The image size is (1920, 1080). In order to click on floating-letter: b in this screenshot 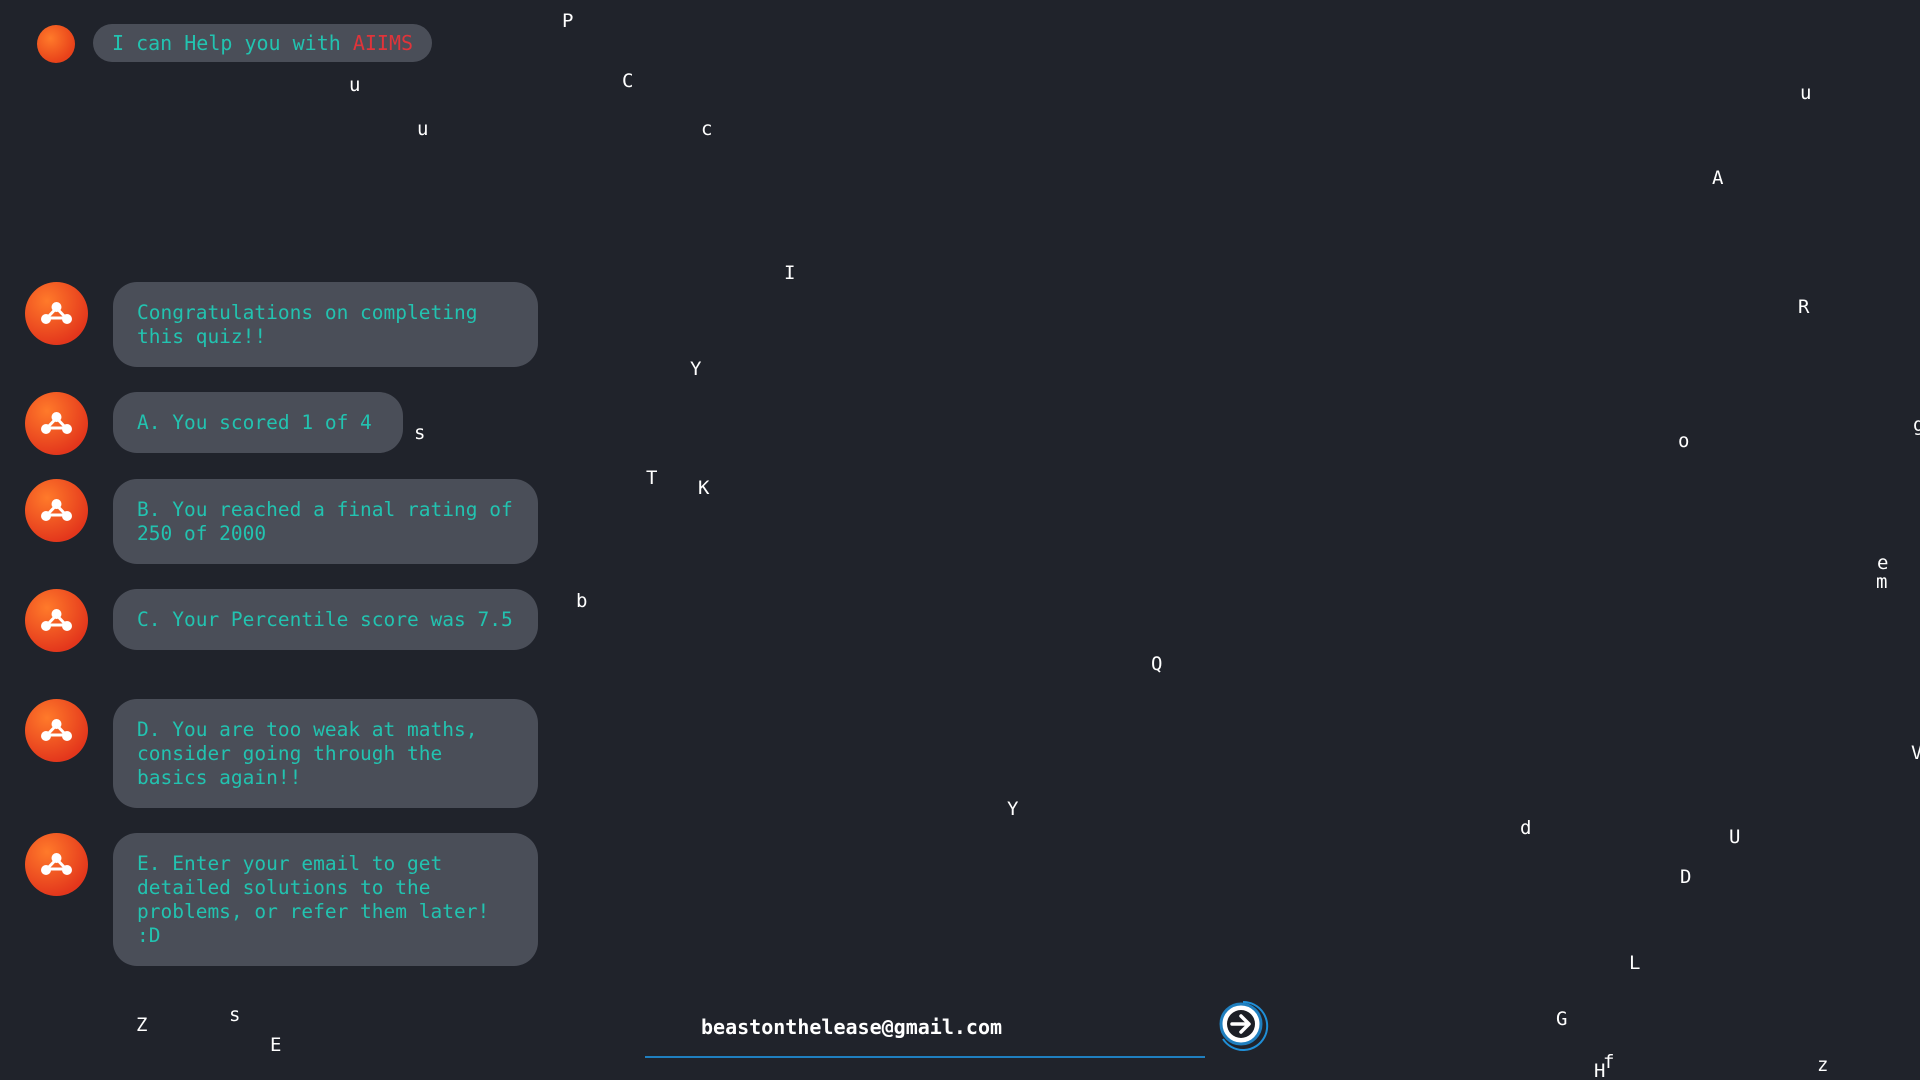, I will do `click(582, 601)`.